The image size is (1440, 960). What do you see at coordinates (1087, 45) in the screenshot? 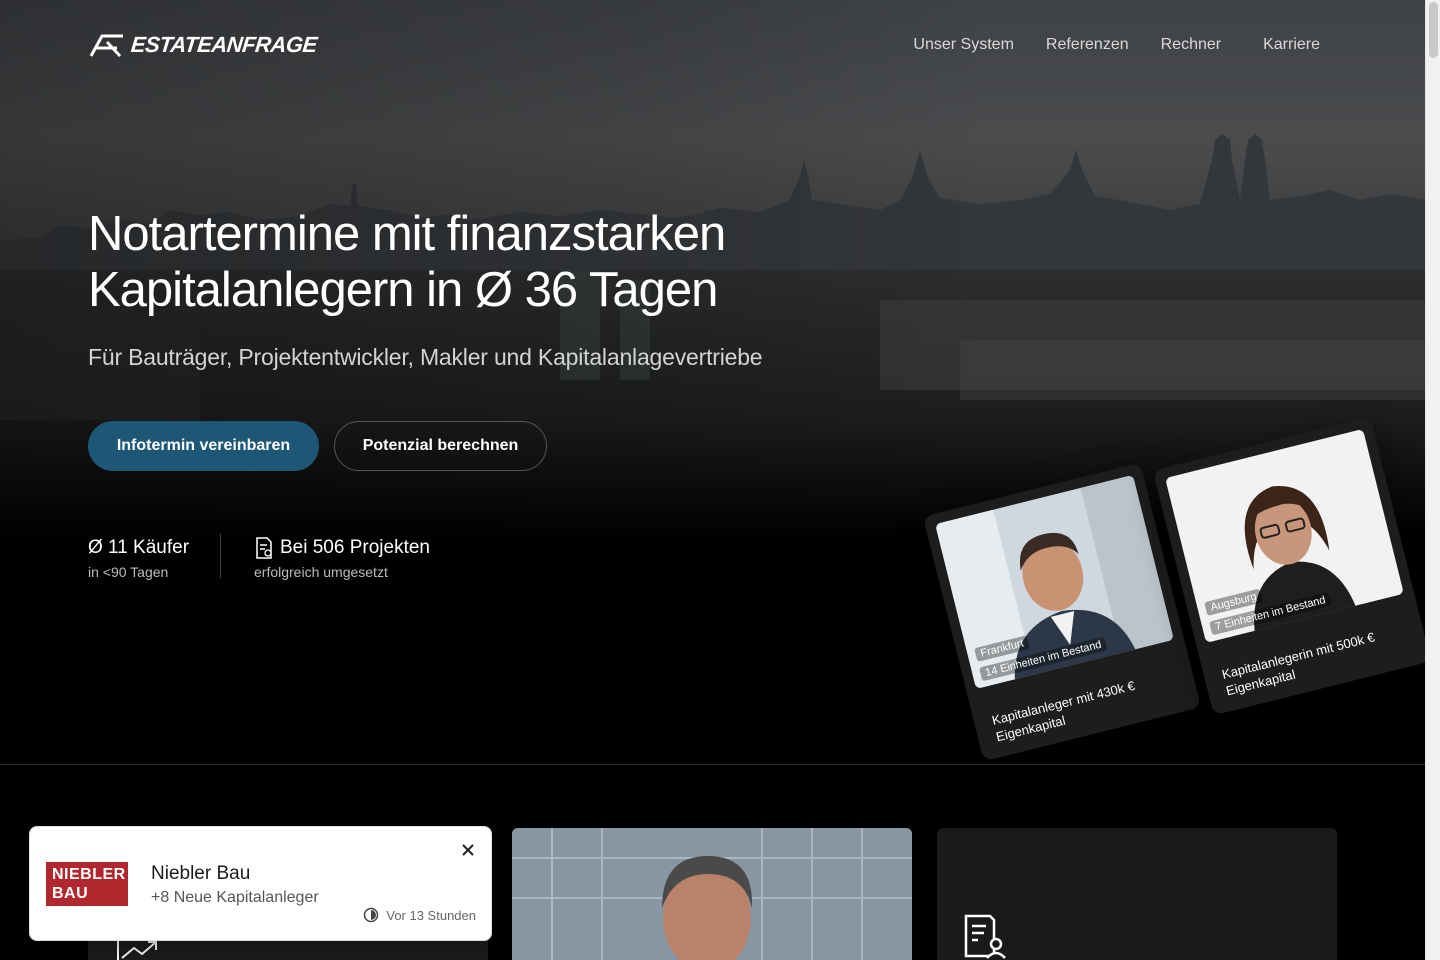
I see `nav-referenzen: Referenzen` at bounding box center [1087, 45].